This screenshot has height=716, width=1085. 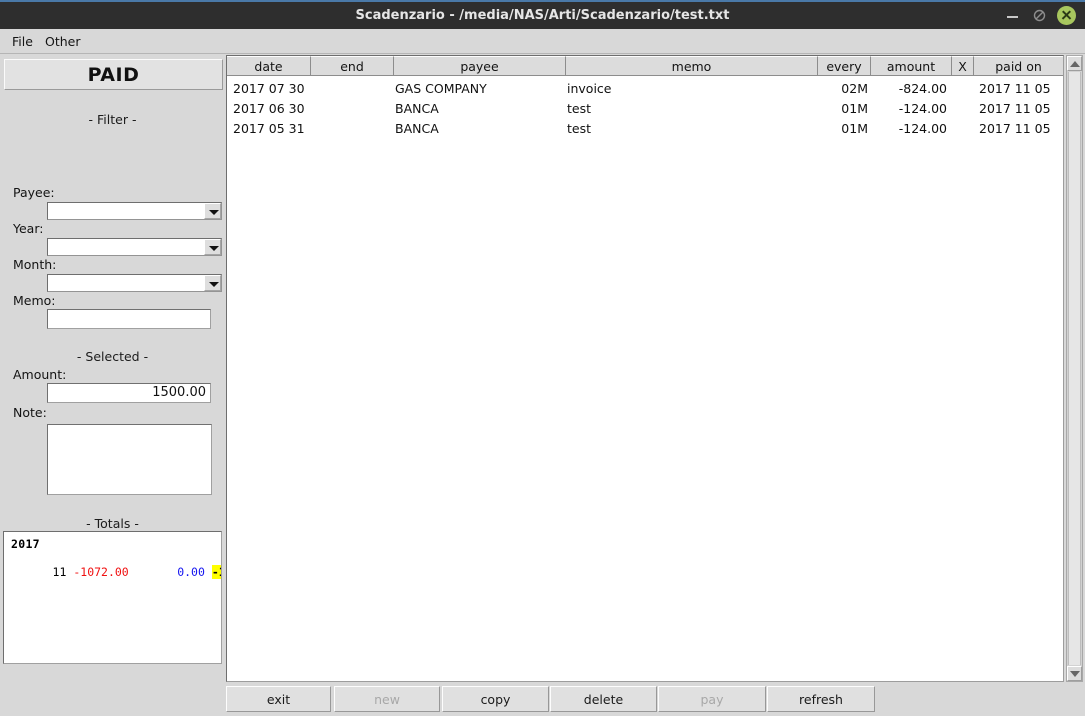 What do you see at coordinates (112, 356) in the screenshot?
I see `selected-section-heading: - Selected -` at bounding box center [112, 356].